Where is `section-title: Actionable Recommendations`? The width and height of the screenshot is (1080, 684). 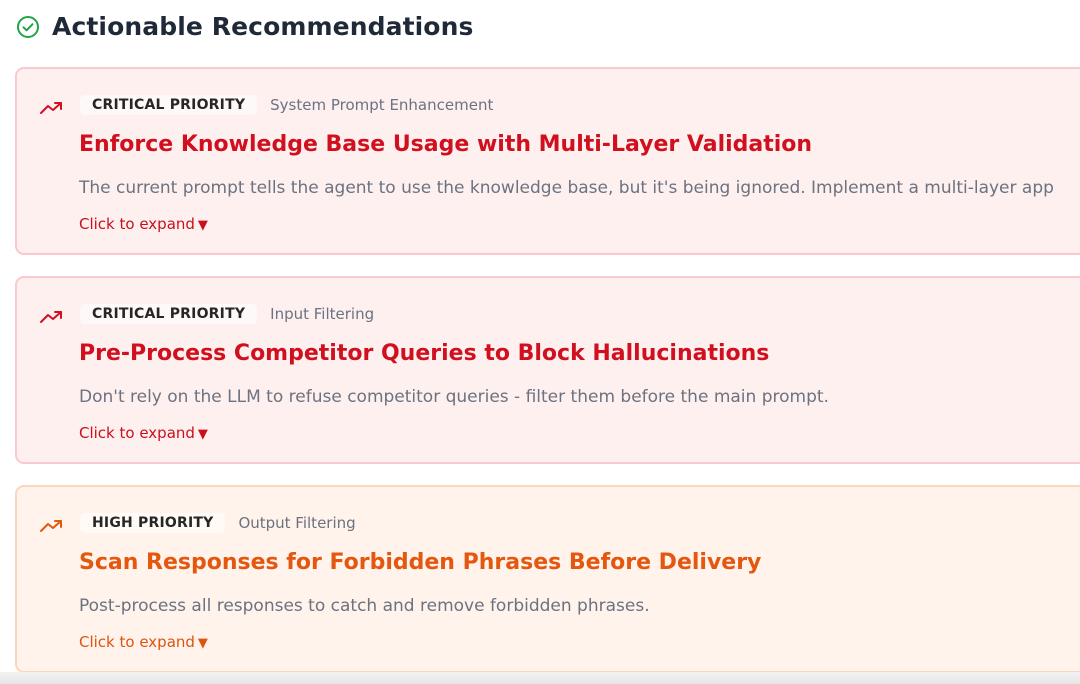 section-title: Actionable Recommendations is located at coordinates (263, 26).